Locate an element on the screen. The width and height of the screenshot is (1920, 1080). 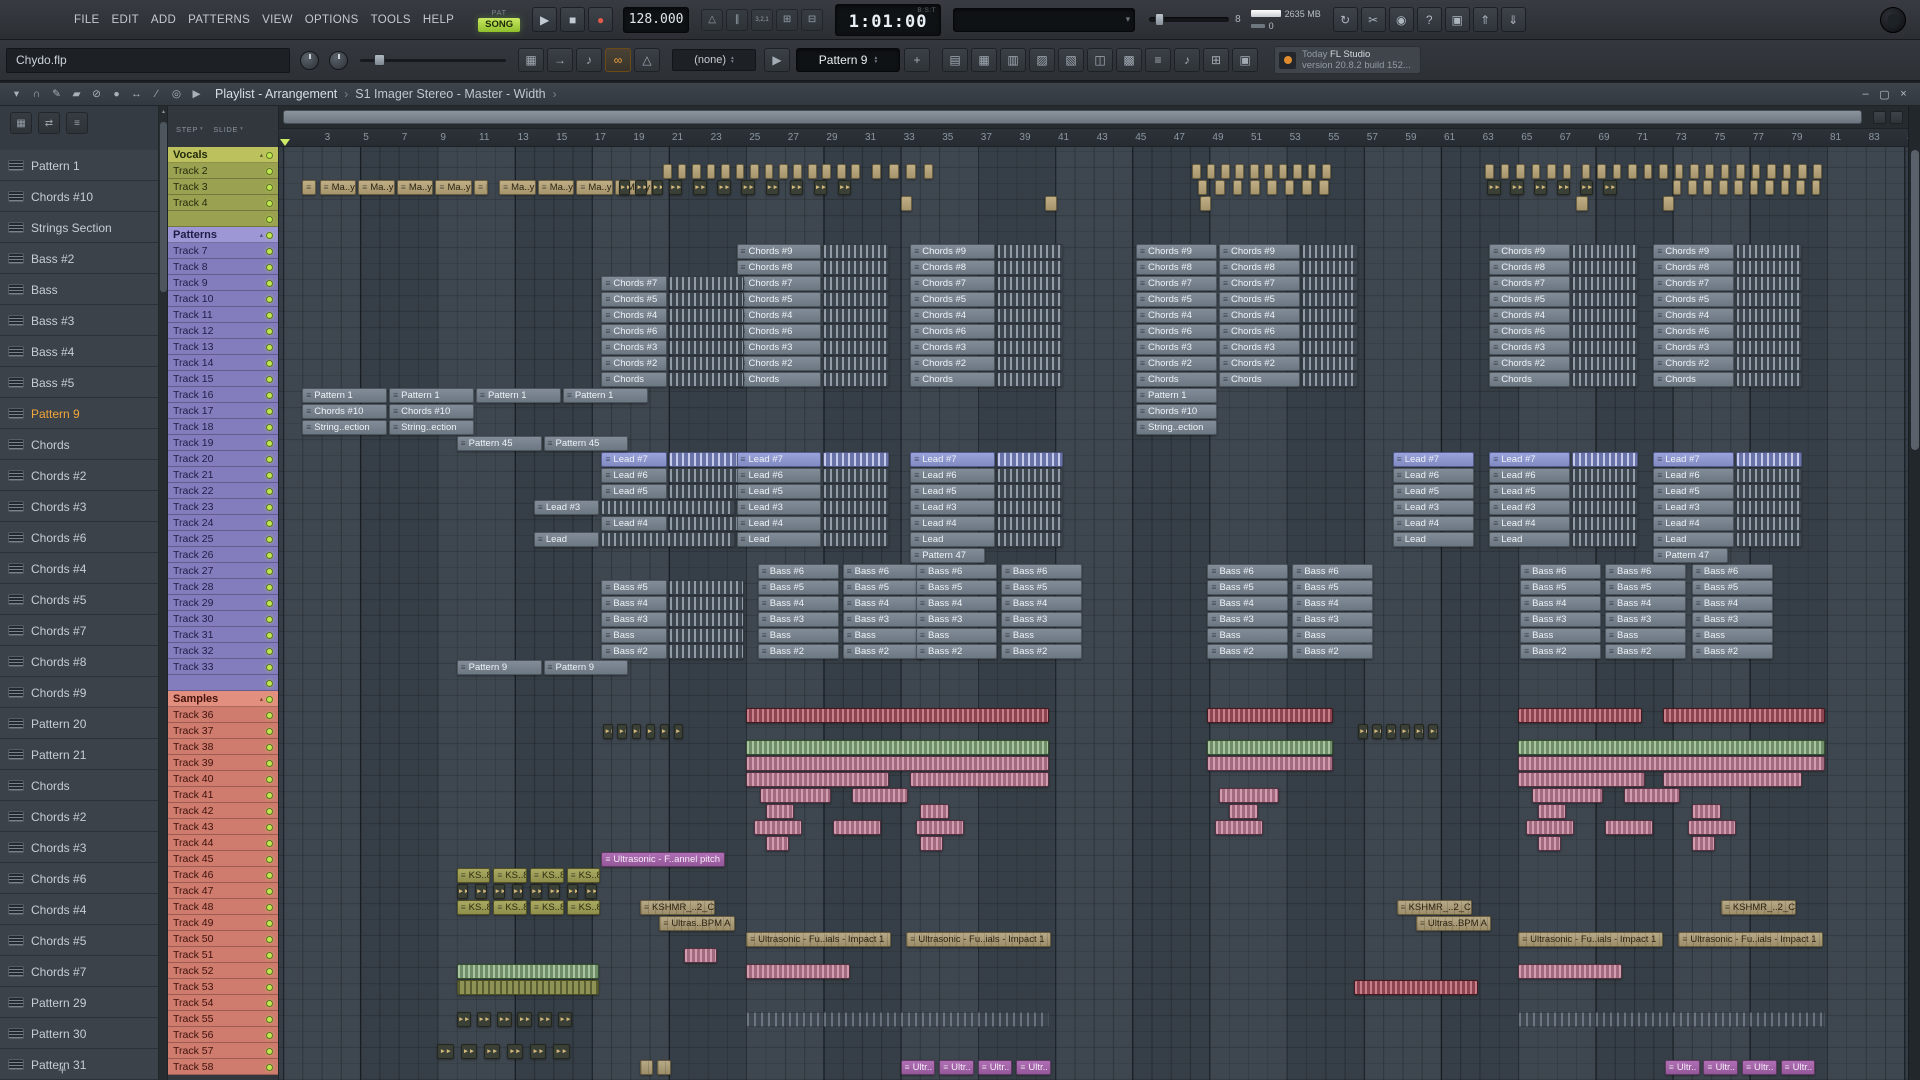
track-row-track-55: Track 55 is located at coordinates (223, 1019).